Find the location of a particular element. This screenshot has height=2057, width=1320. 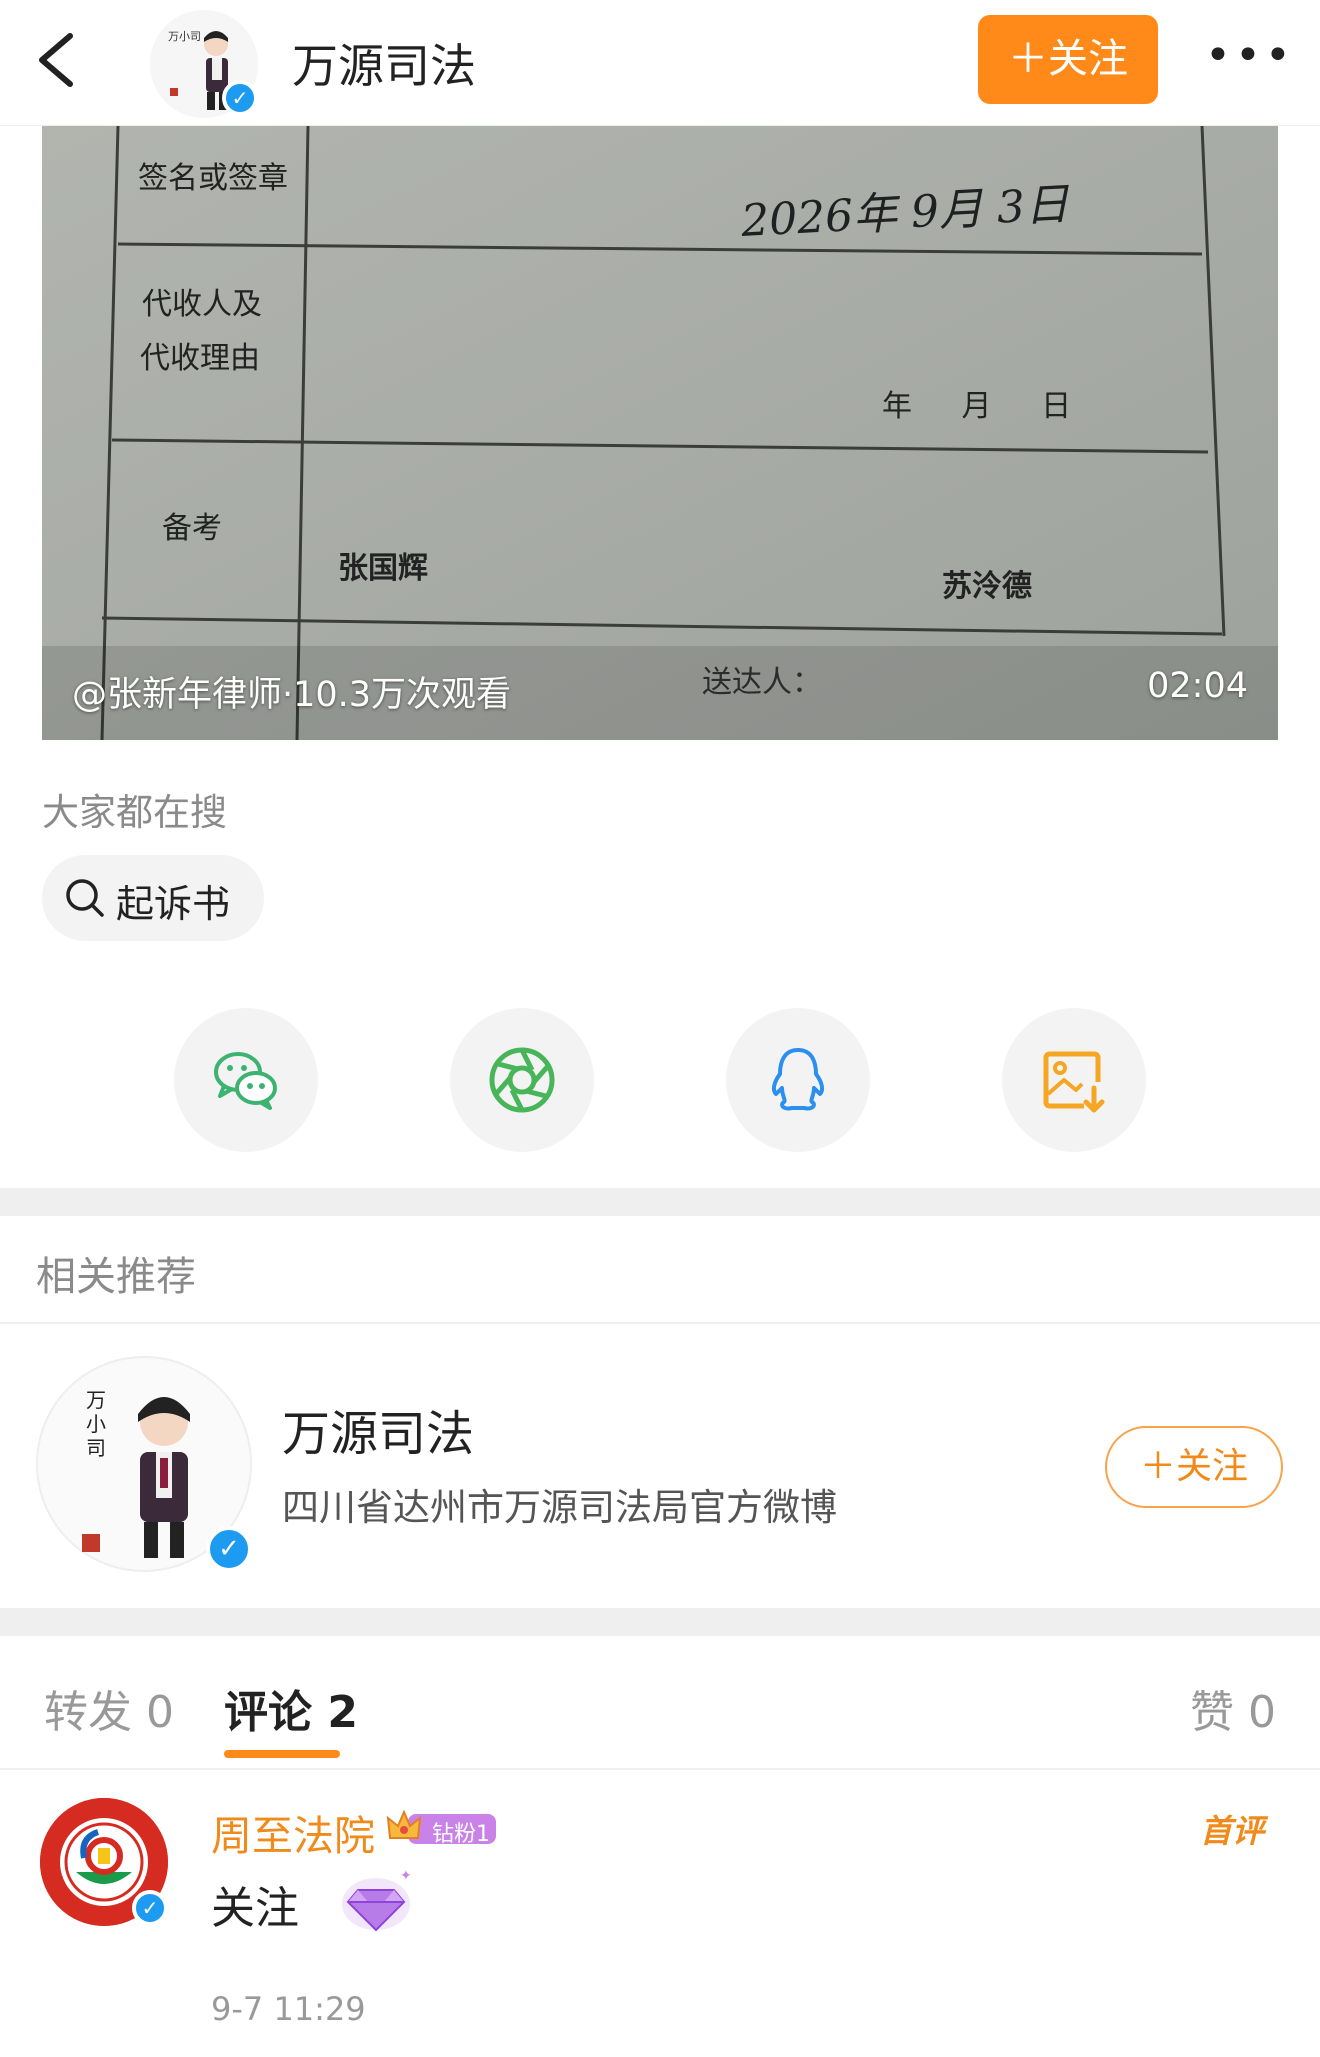

more-options-icon: ••• is located at coordinates (1250, 55).